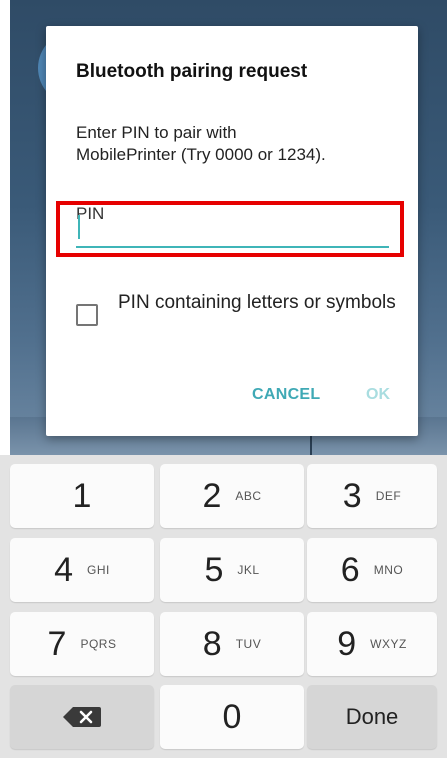  What do you see at coordinates (82, 570) in the screenshot?
I see `key-4: 4 GHI` at bounding box center [82, 570].